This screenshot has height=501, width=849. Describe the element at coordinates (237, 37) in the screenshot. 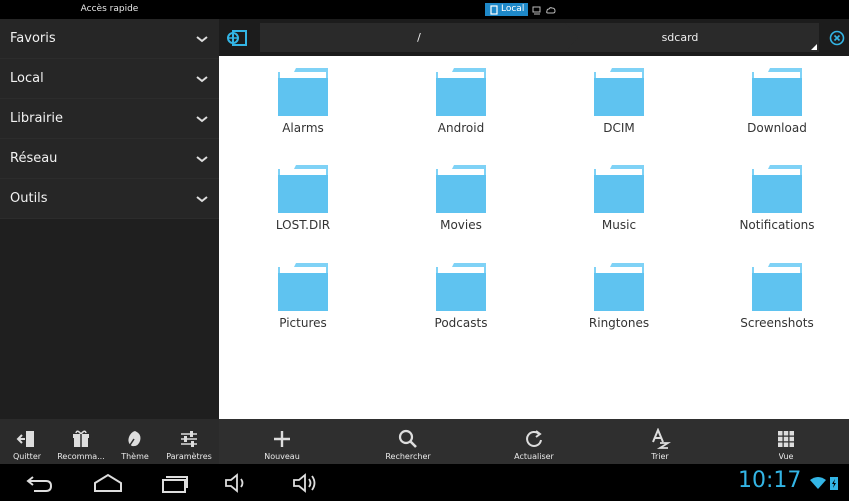

I see `path-root-button` at that location.